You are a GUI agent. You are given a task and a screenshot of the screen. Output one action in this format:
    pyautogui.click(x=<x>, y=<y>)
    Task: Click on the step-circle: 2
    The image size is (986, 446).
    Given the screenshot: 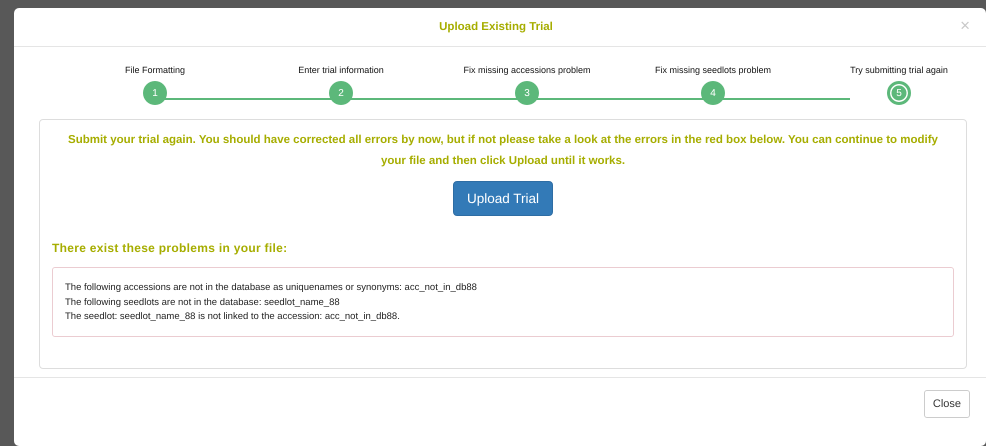 What is the action you would take?
    pyautogui.click(x=341, y=93)
    